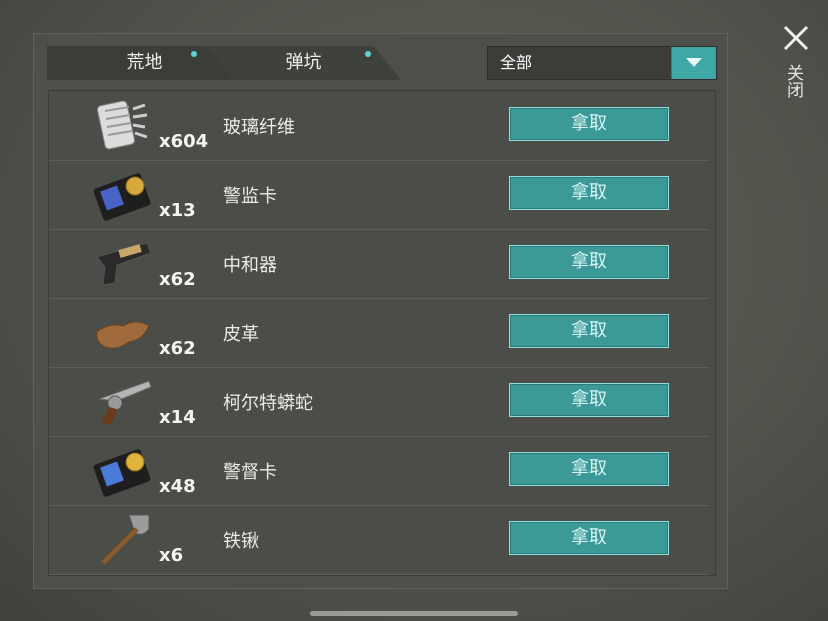 The height and width of the screenshot is (621, 828). Describe the element at coordinates (144, 62) in the screenshot. I see `tab-label: 荒地` at that location.